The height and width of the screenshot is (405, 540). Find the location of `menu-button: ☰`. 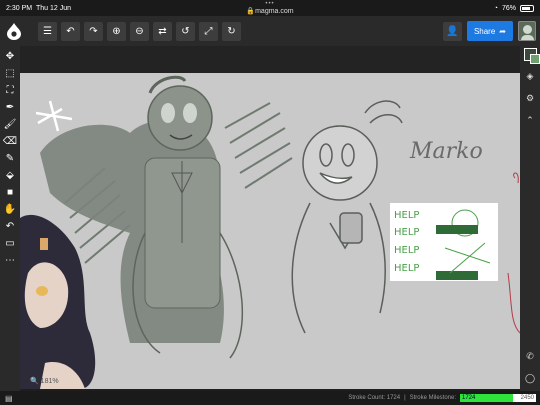

menu-button: ☰ is located at coordinates (47, 31).